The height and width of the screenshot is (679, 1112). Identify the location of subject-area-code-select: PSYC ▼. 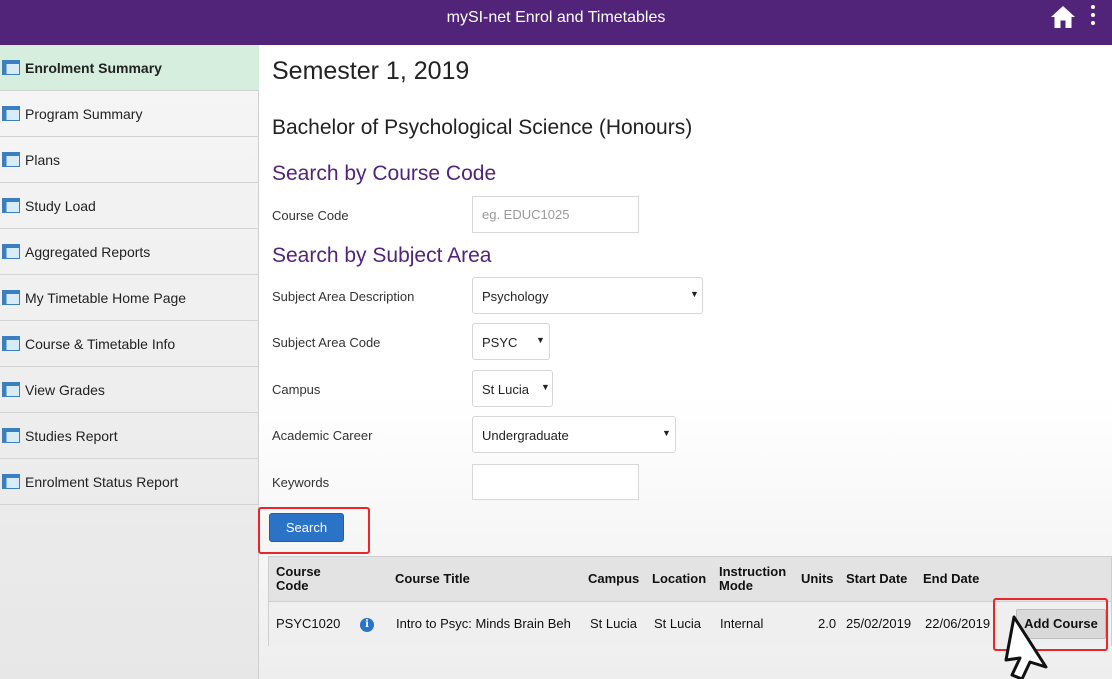
(511, 341).